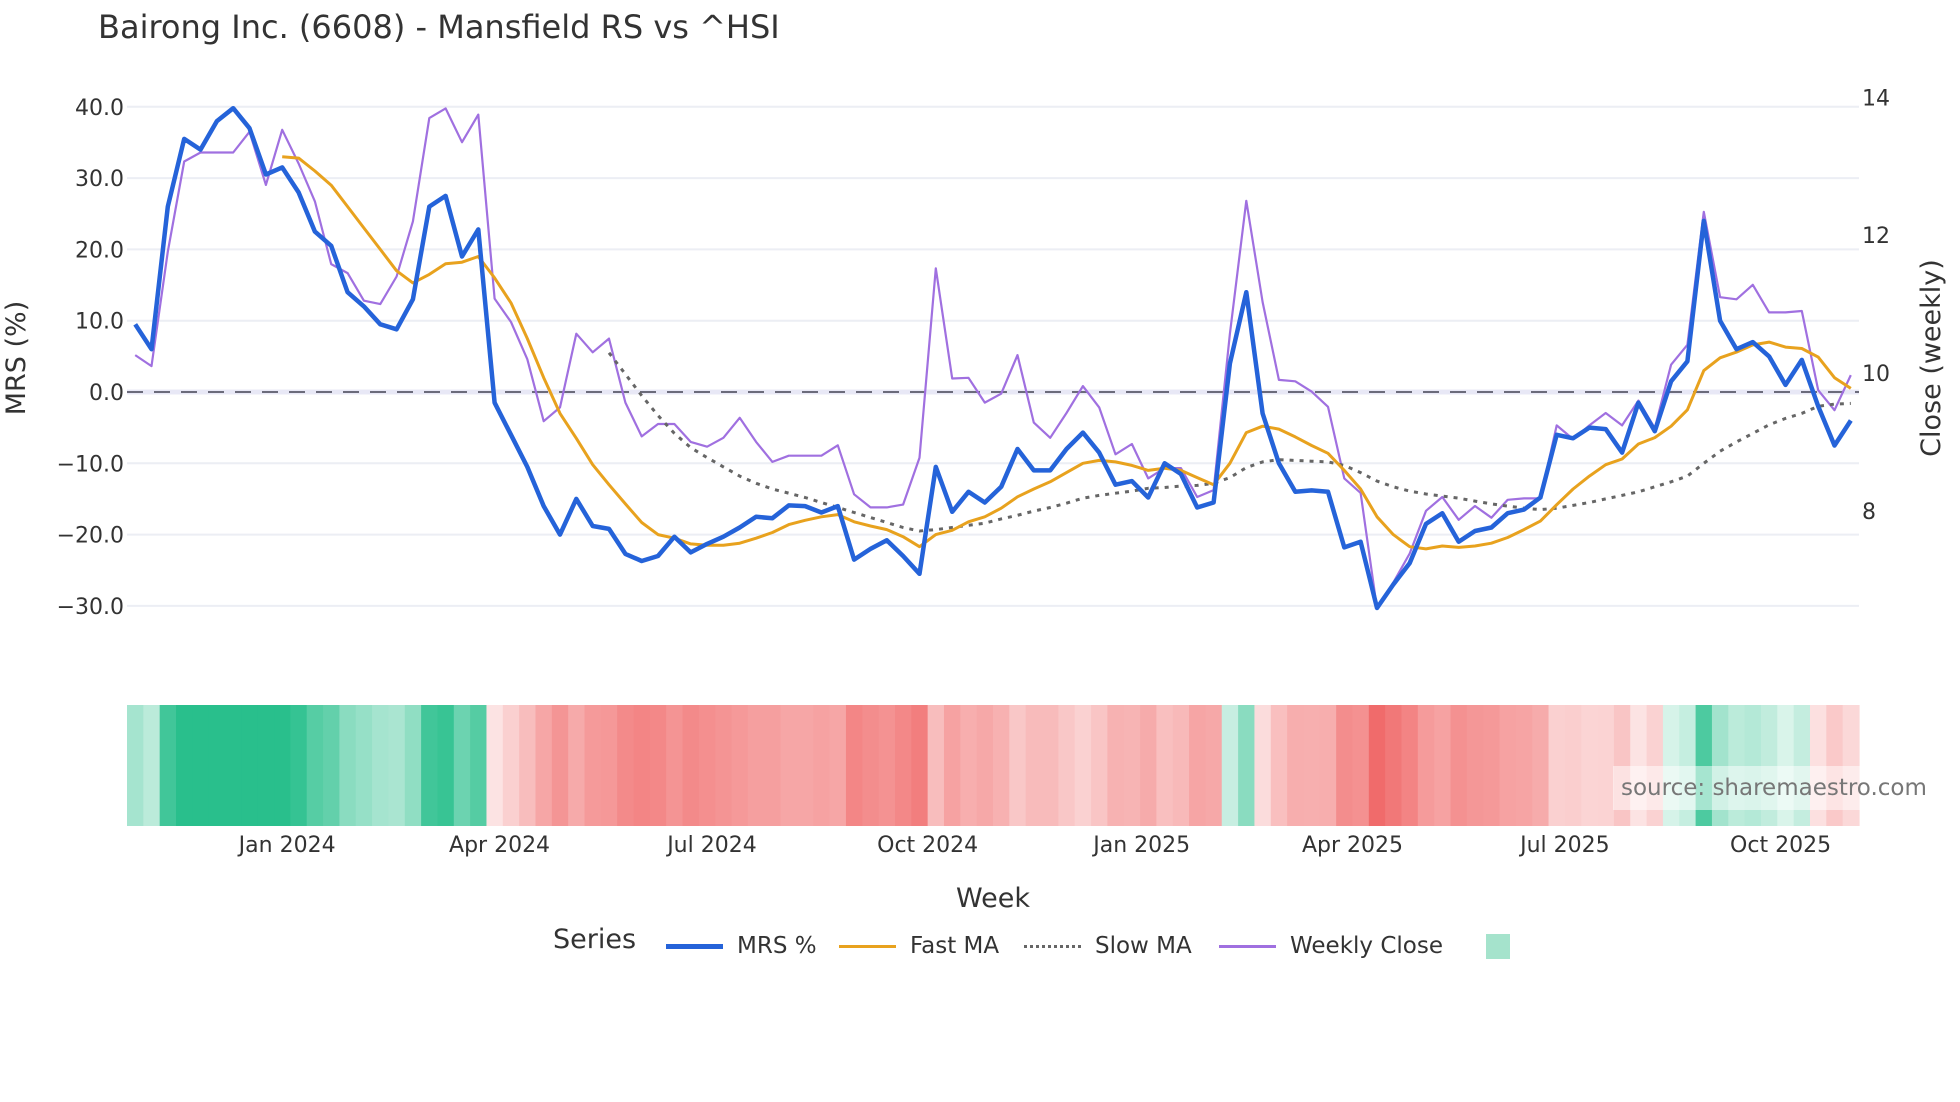  Describe the element at coordinates (286, 845) in the screenshot. I see `x-tick-label: Jan 2024` at that location.